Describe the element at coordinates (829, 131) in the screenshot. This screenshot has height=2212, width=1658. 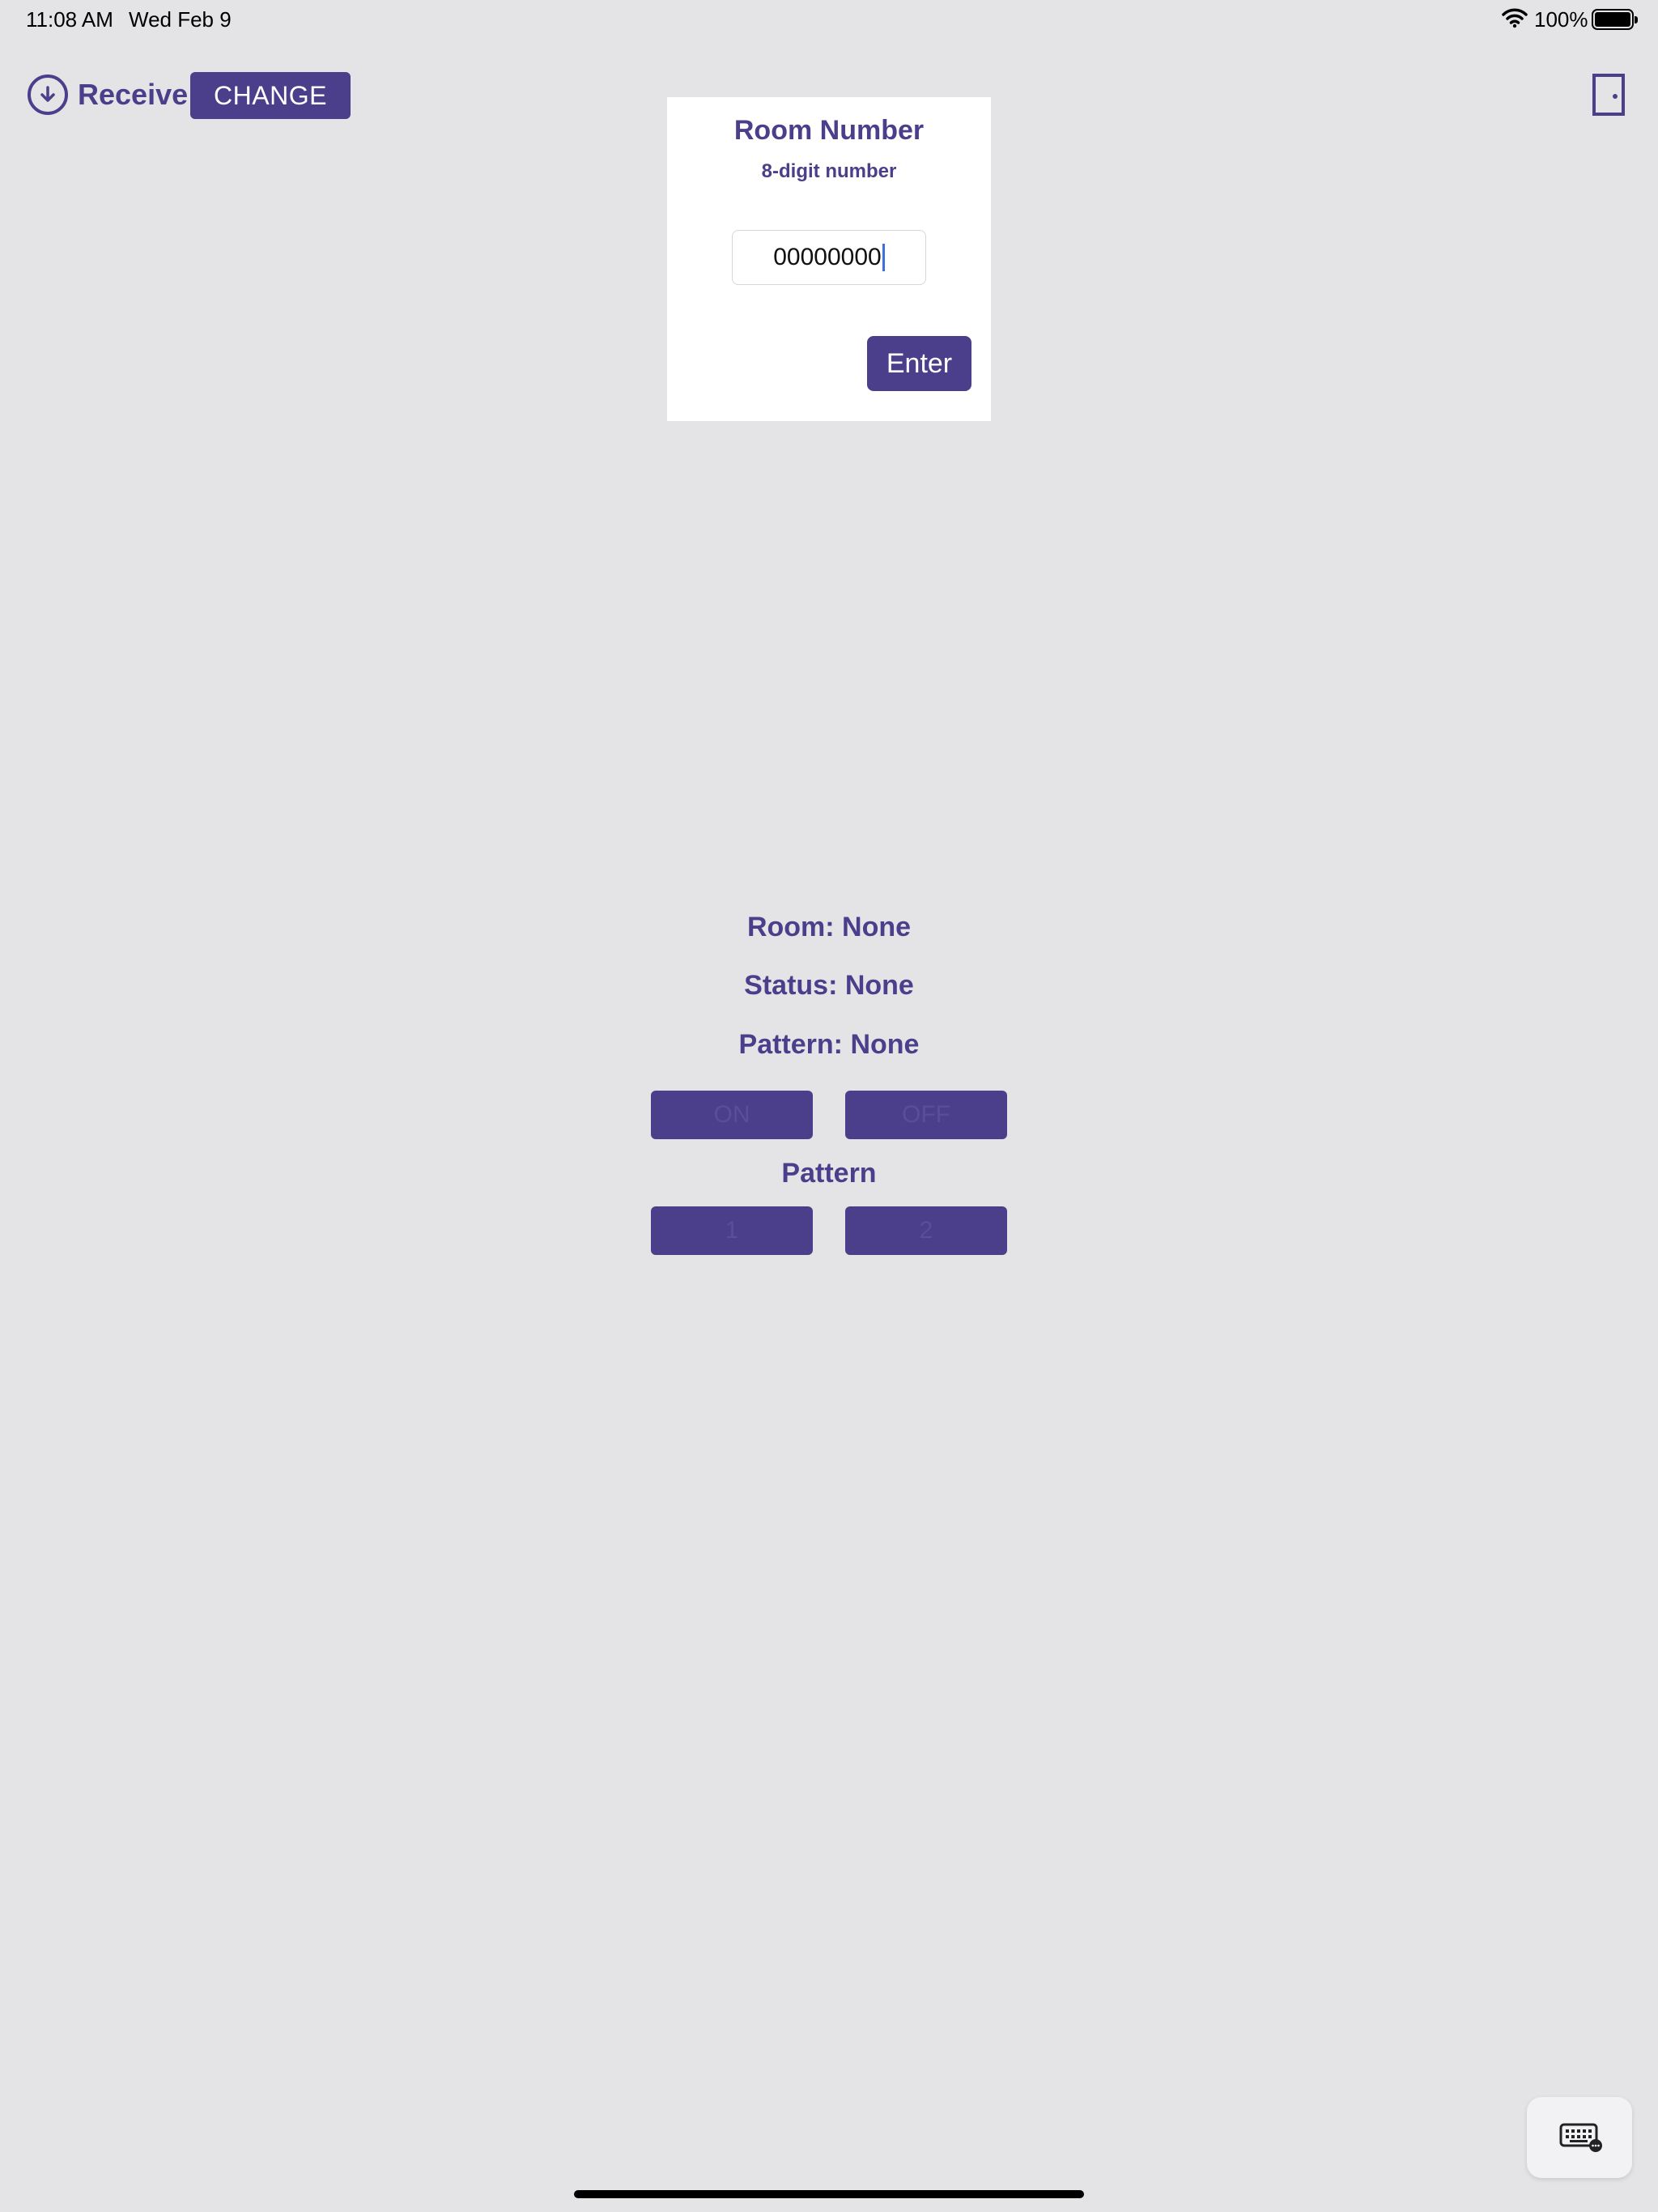
I see `dialog-title: Room Number` at that location.